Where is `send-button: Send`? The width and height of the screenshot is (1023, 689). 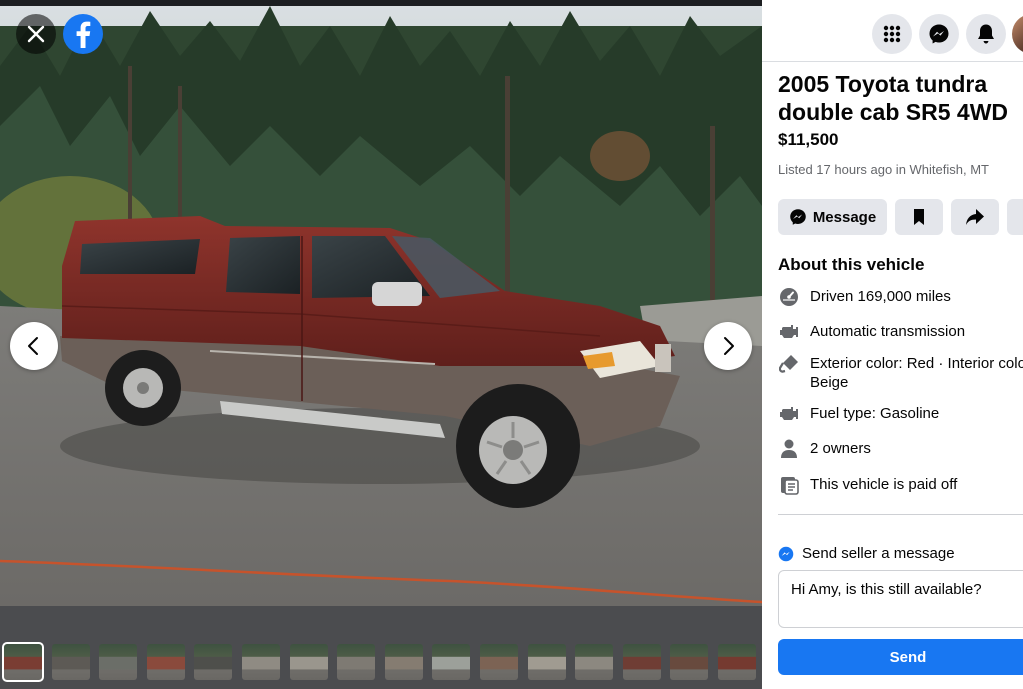 send-button: Send is located at coordinates (900, 657).